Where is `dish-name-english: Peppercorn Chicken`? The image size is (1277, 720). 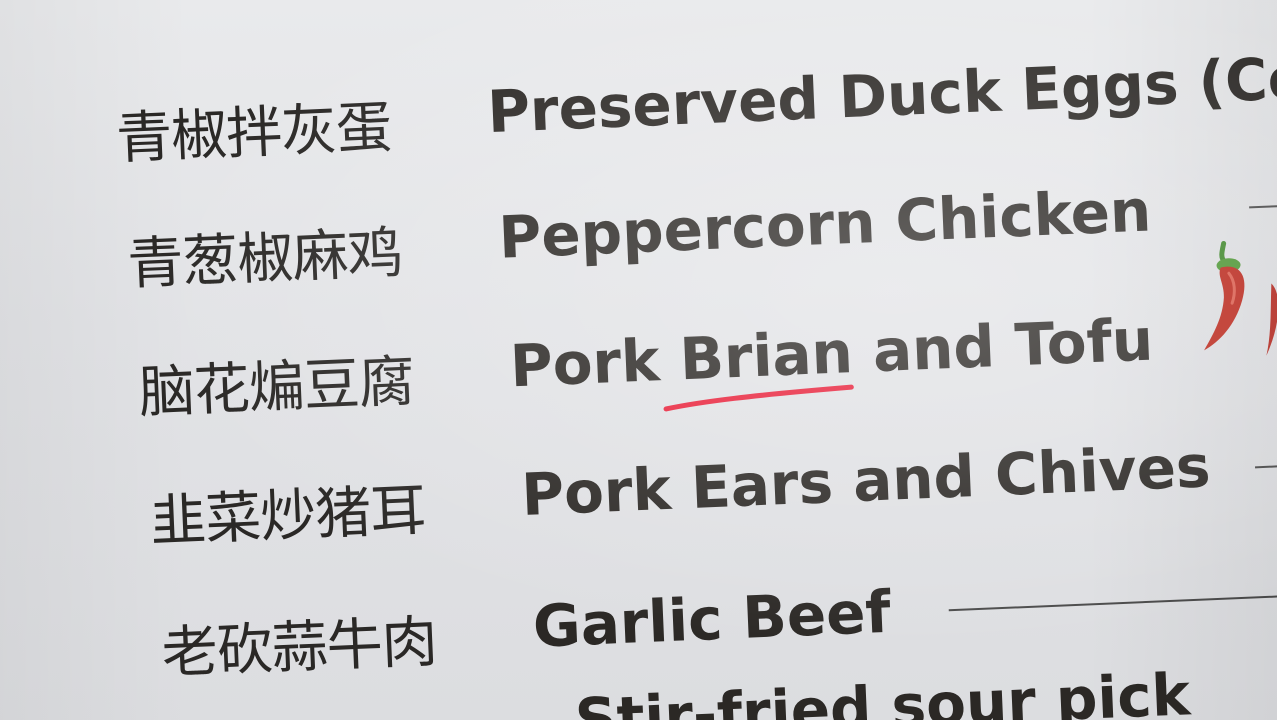 dish-name-english: Peppercorn Chicken is located at coordinates (825, 224).